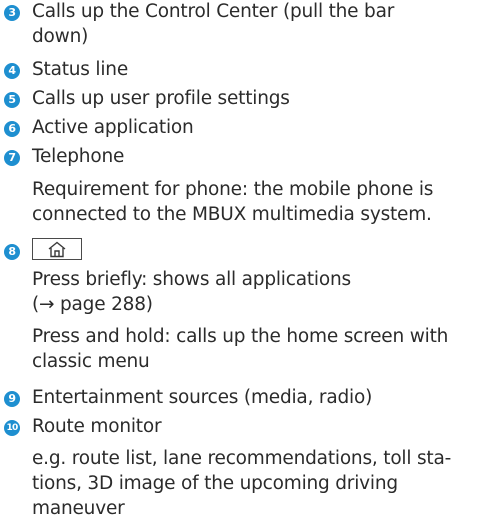 This screenshot has height=522, width=477. What do you see at coordinates (12, 71) in the screenshot?
I see `callout-number-4: 4` at bounding box center [12, 71].